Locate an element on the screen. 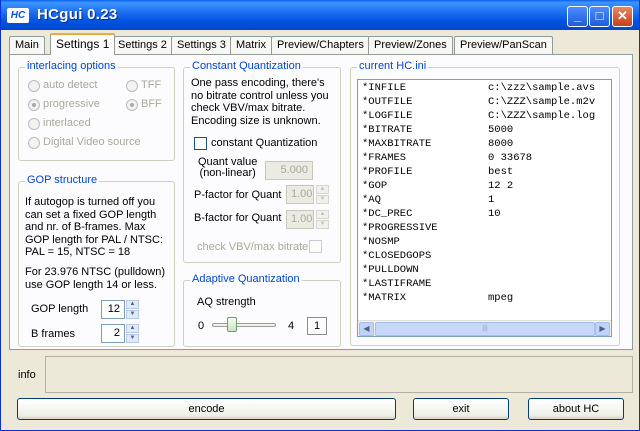  ini-value: mpeg is located at coordinates (501, 298).